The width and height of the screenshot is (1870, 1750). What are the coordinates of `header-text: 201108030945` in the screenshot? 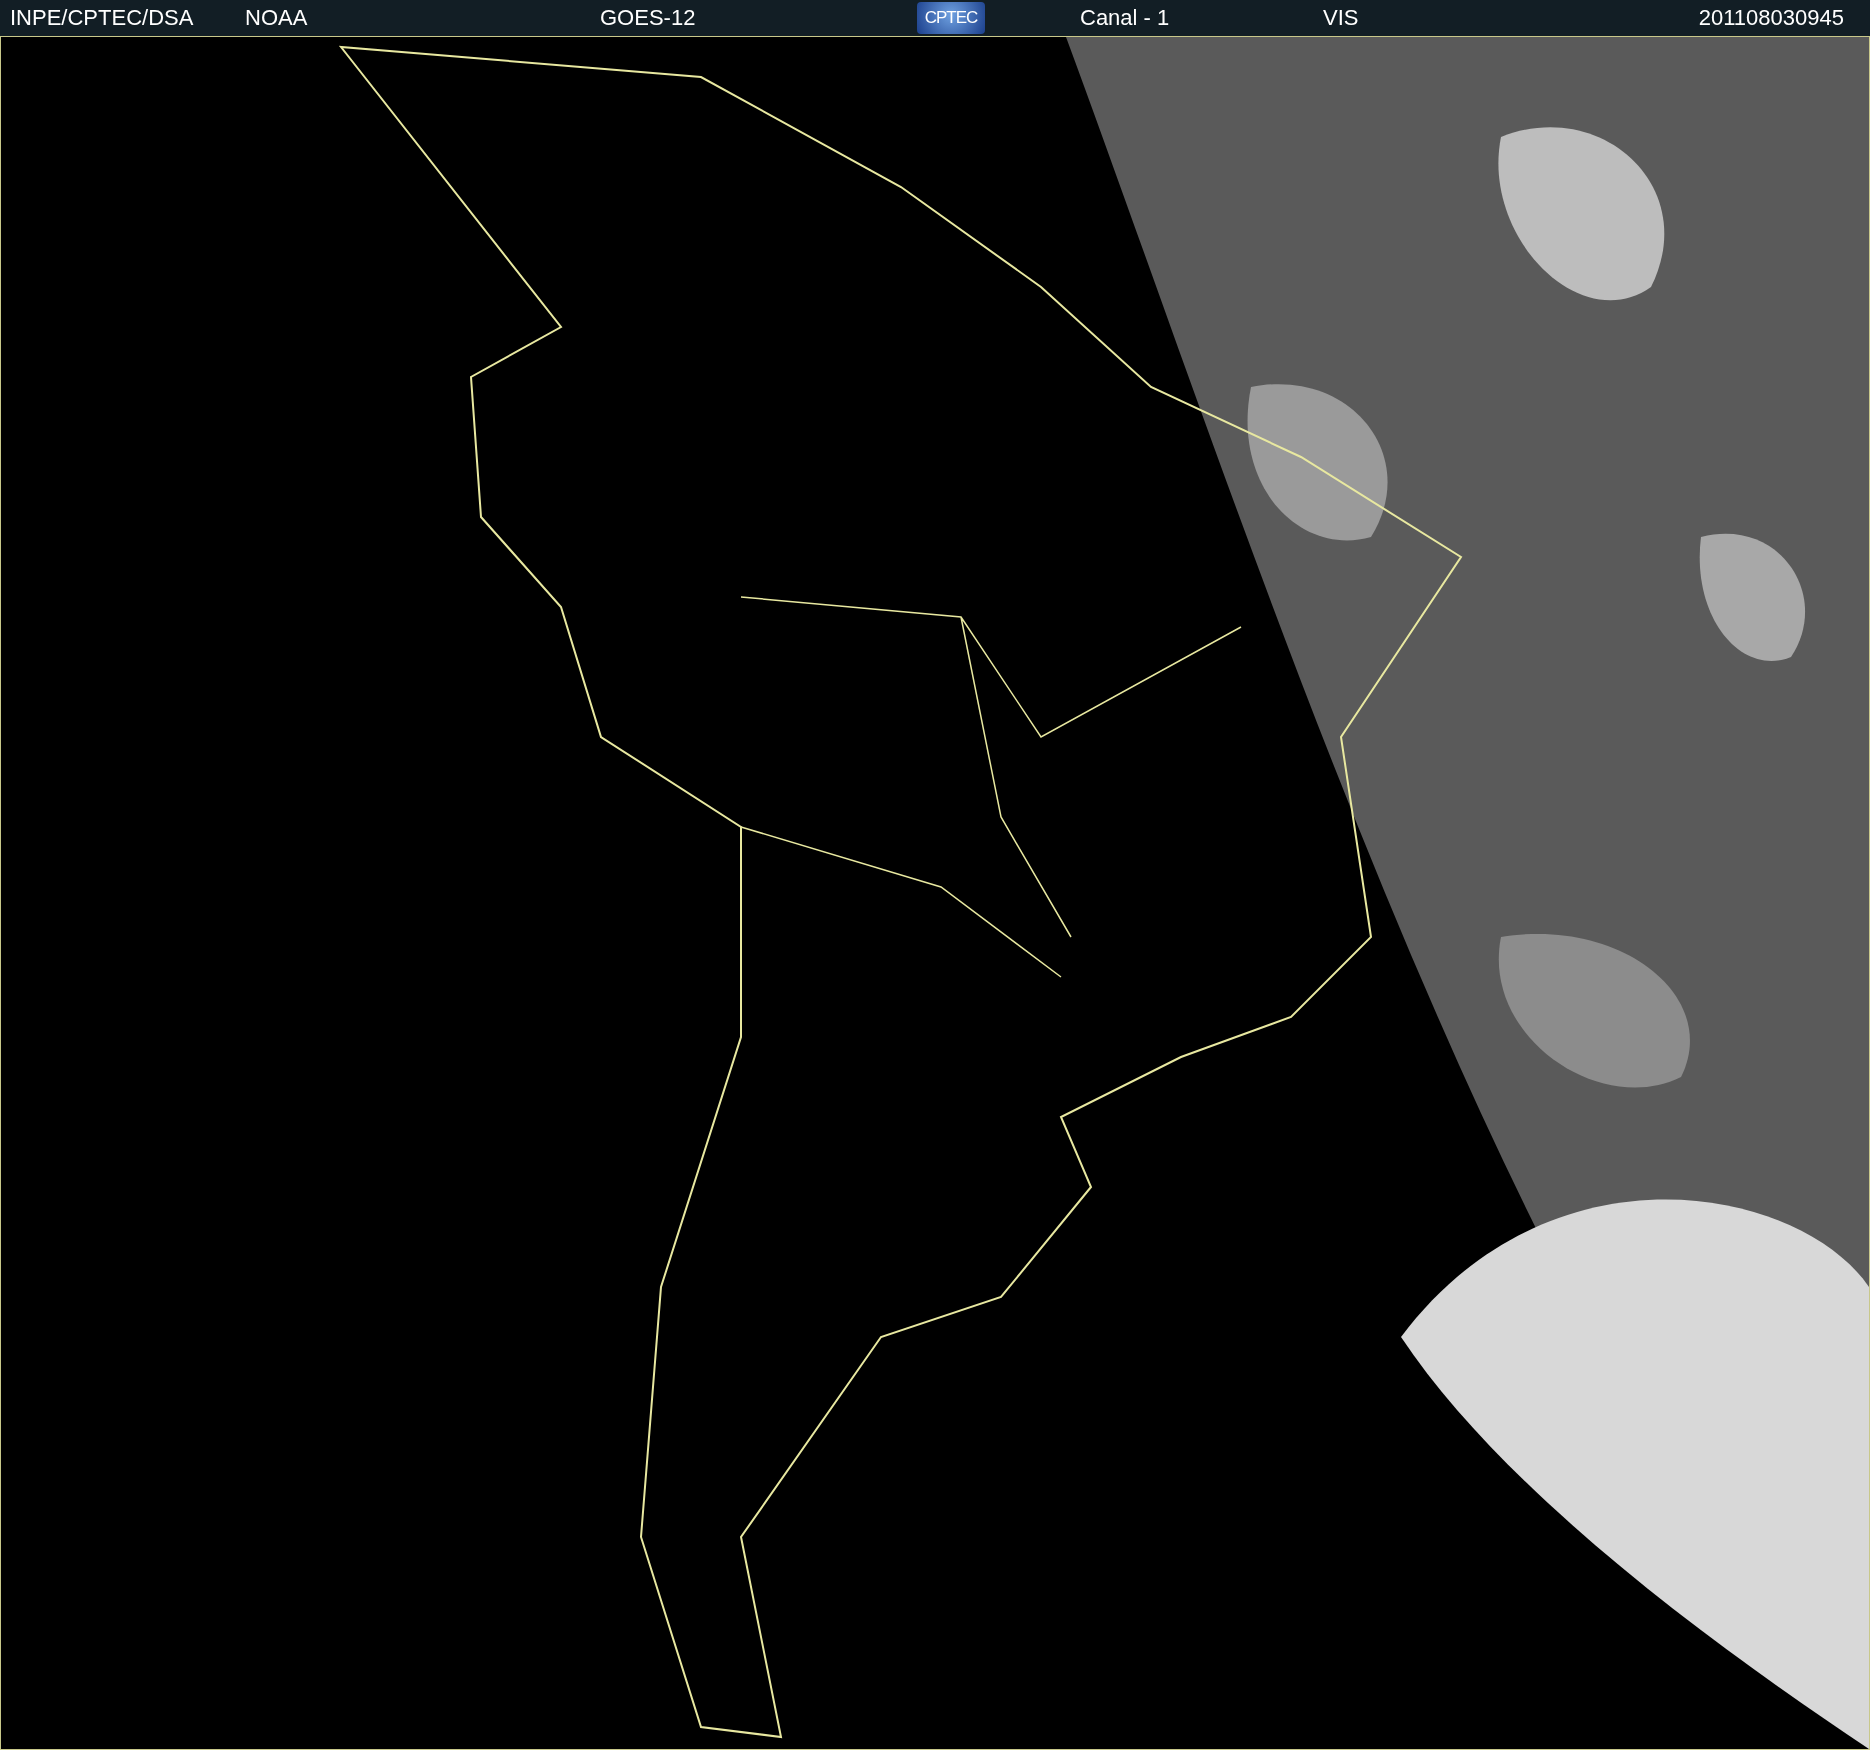 It's located at (1771, 18).